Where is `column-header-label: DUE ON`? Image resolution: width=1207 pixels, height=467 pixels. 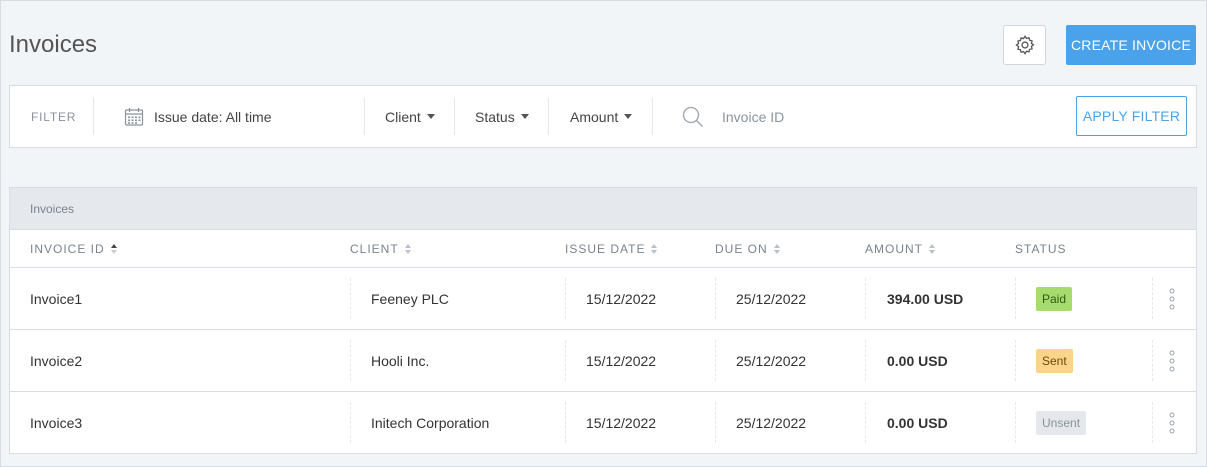 column-header-label: DUE ON is located at coordinates (741, 249).